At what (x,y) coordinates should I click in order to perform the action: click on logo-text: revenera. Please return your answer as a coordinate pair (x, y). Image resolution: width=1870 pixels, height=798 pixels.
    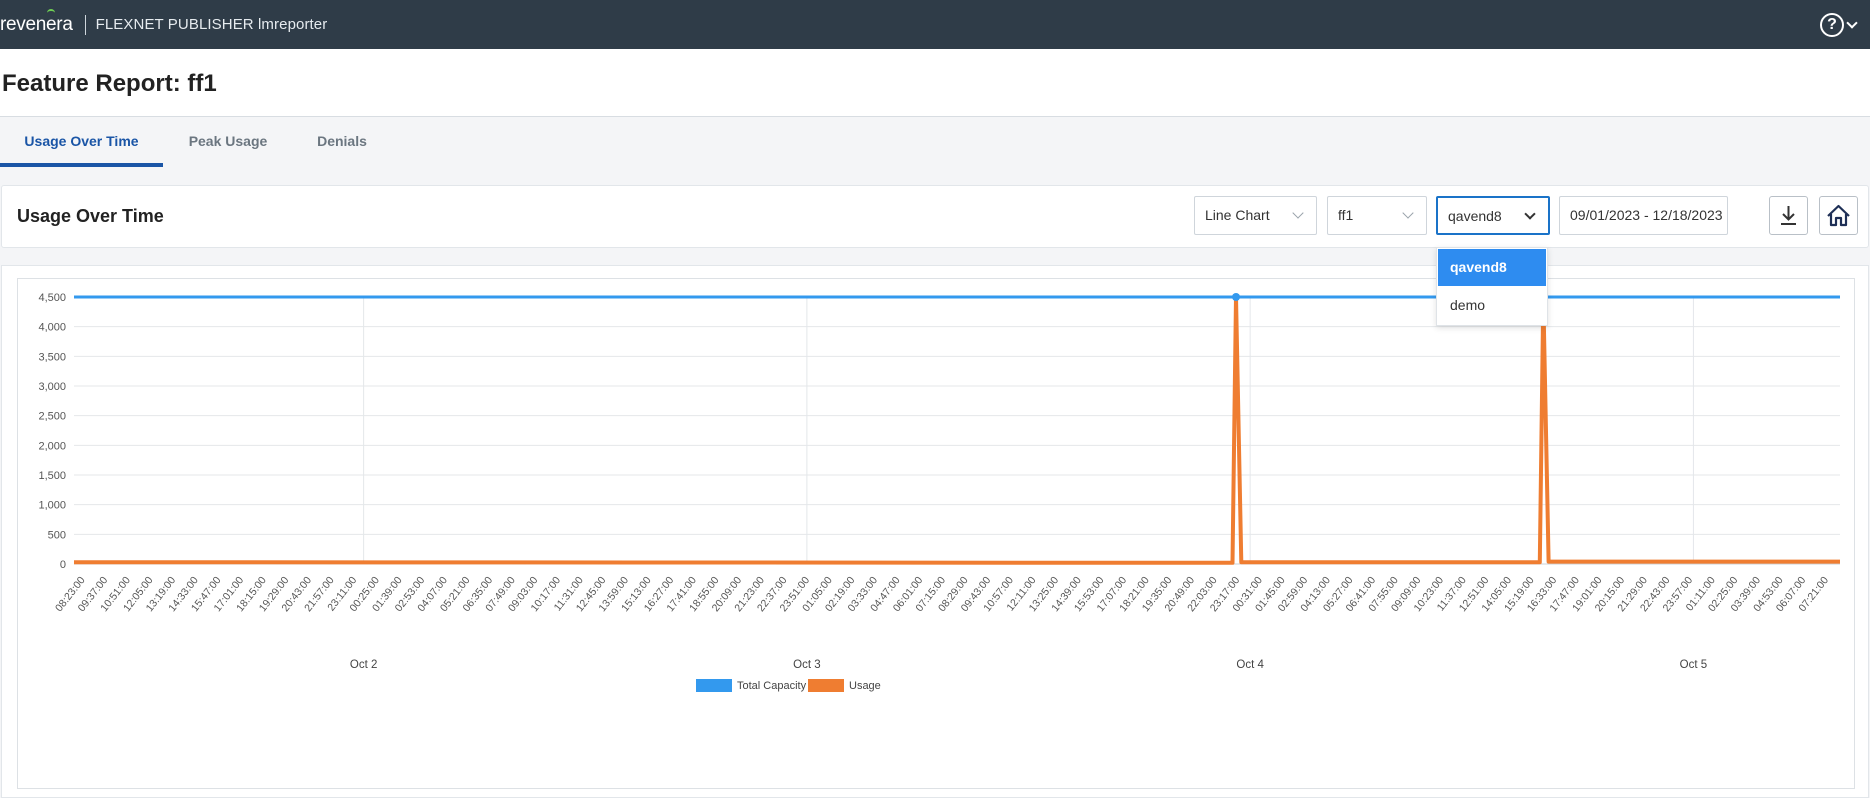
    Looking at the image, I should click on (36, 24).